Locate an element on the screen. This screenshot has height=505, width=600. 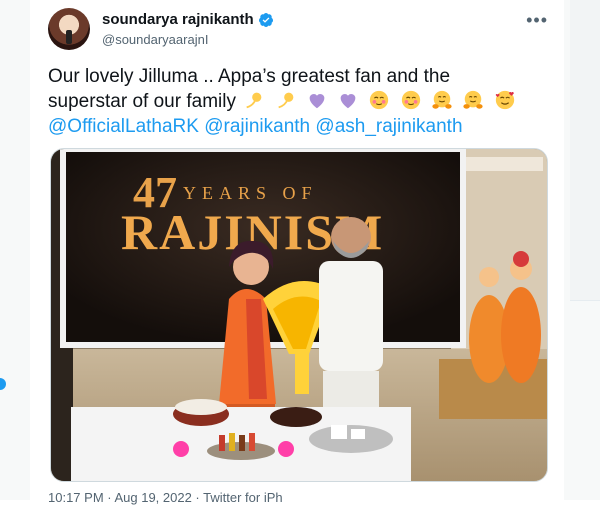
timeline-left-edge is located at coordinates (15, 250).